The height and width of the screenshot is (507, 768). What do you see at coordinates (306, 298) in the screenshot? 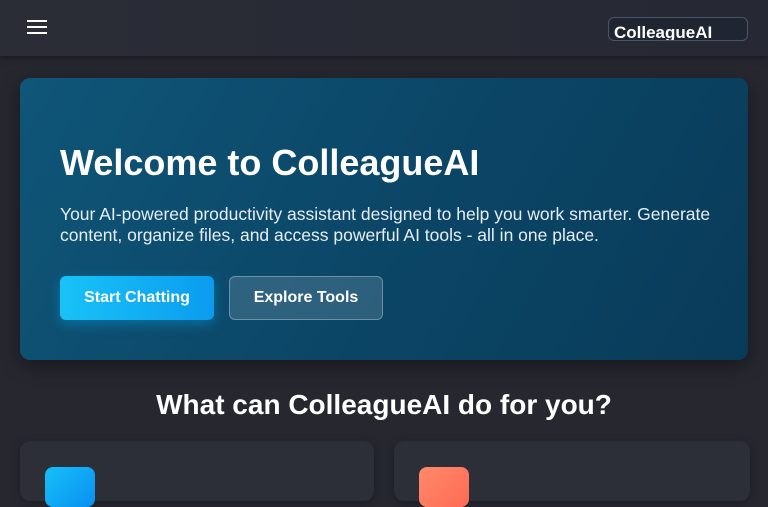
I see `explore-tools-button: Explore Tools` at bounding box center [306, 298].